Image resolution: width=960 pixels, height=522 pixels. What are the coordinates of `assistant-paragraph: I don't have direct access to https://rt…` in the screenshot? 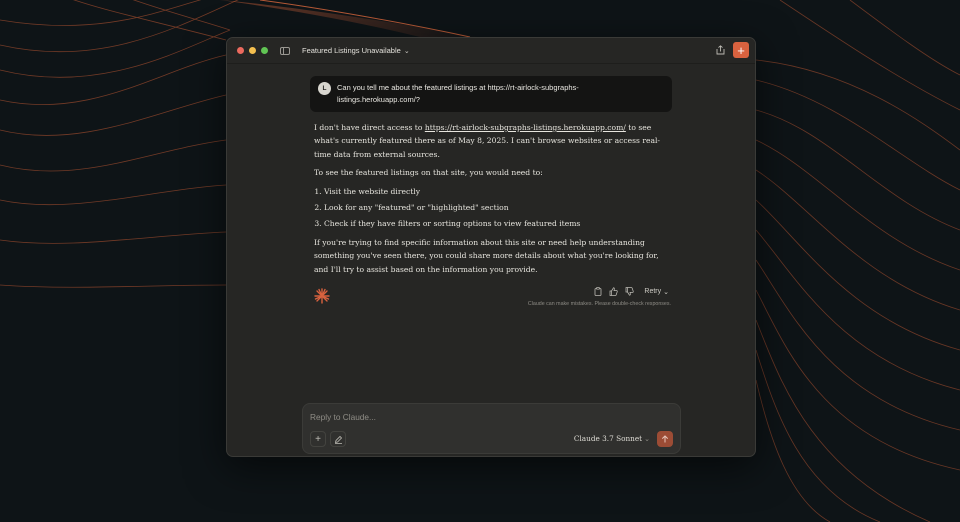 It's located at (489, 141).